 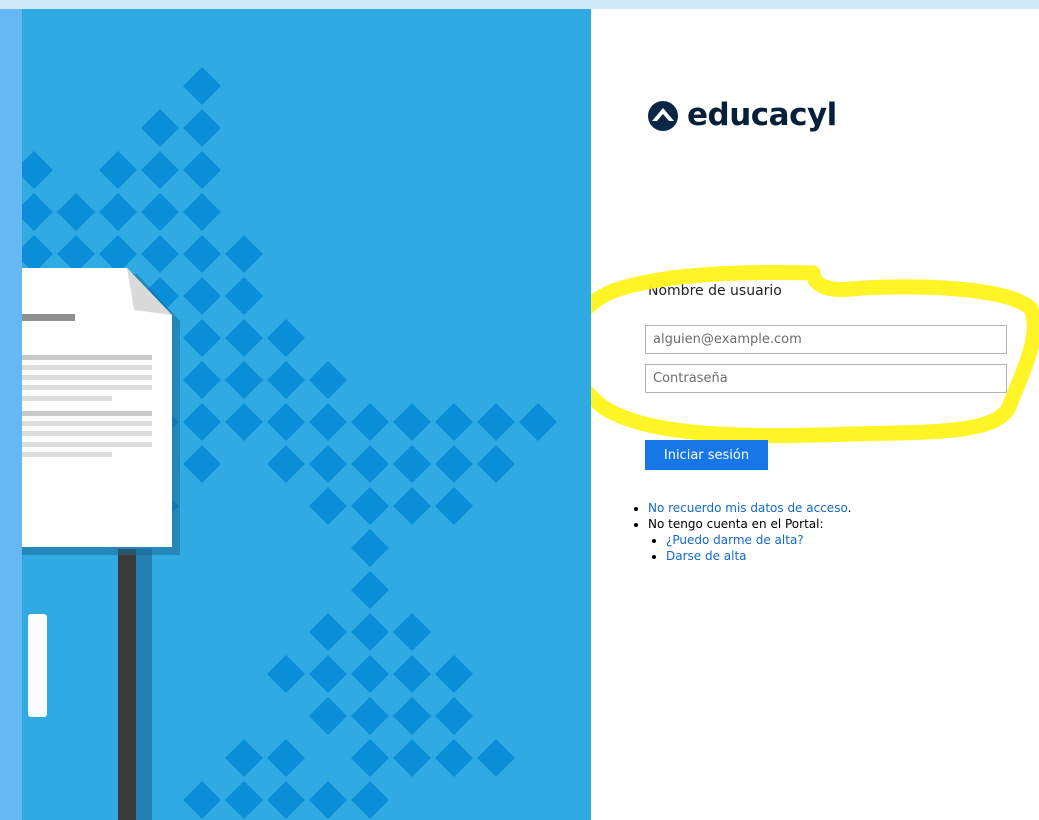 I want to click on password-field, so click(x=826, y=378).